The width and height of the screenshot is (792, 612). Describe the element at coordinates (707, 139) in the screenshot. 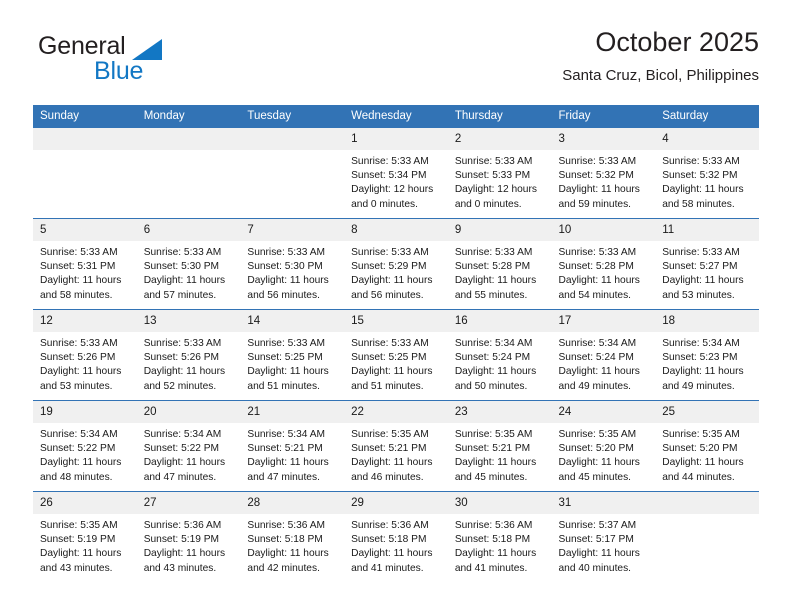

I see `day-number: 4` at that location.